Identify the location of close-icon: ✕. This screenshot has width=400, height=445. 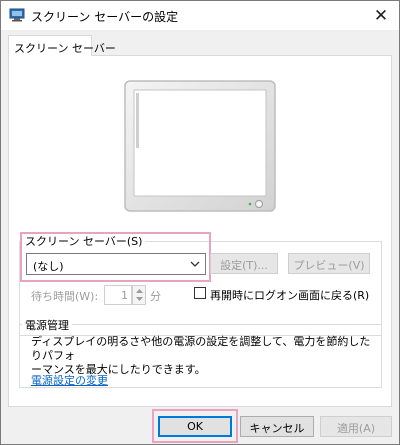
(381, 15).